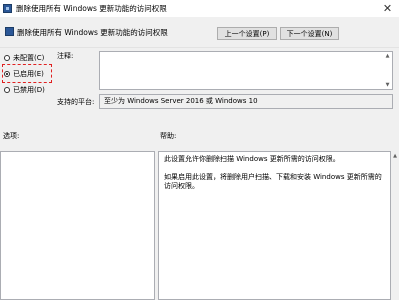 Image resolution: width=399 pixels, height=300 pixels. What do you see at coordinates (92, 32) in the screenshot?
I see `policy-name: 删除使用所有 Windows 更新功能的访问权限` at bounding box center [92, 32].